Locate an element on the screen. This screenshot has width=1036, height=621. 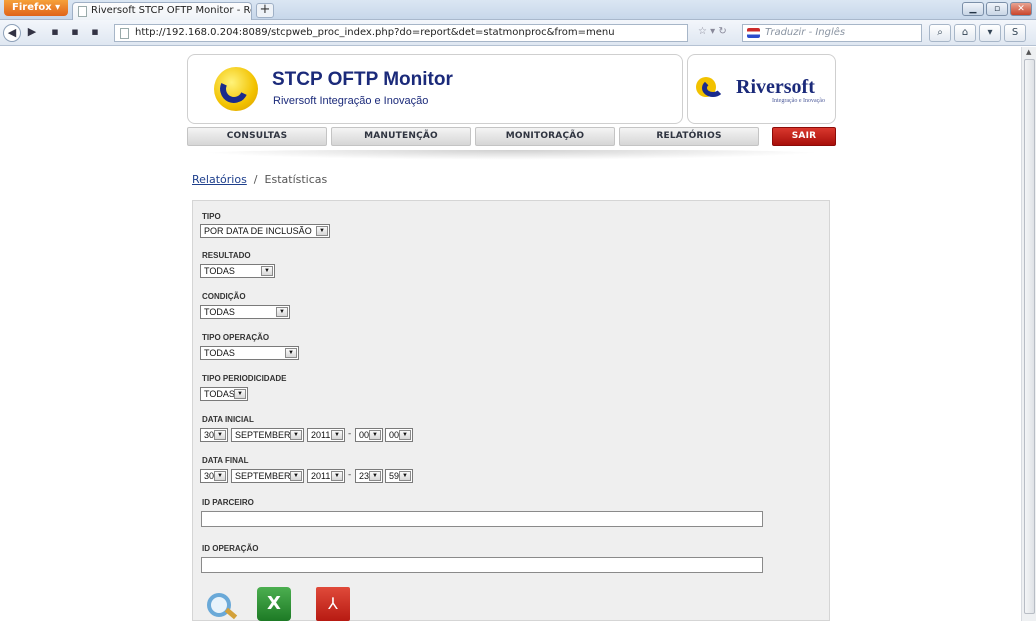
data-final-month-select: SEPTEMBER ▼ is located at coordinates (267, 476).